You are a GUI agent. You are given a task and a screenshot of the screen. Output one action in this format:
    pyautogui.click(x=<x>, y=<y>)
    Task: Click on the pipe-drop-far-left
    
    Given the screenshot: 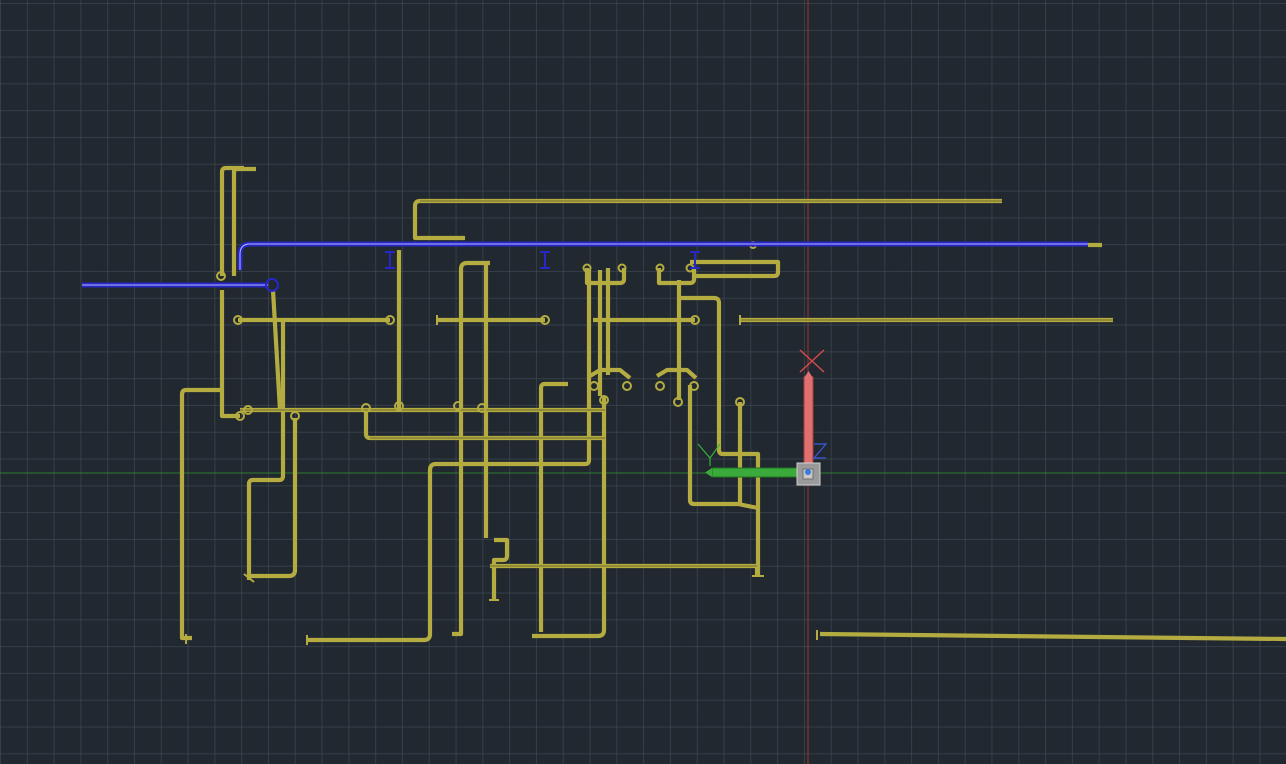 What is the action you would take?
    pyautogui.click(x=200, y=514)
    